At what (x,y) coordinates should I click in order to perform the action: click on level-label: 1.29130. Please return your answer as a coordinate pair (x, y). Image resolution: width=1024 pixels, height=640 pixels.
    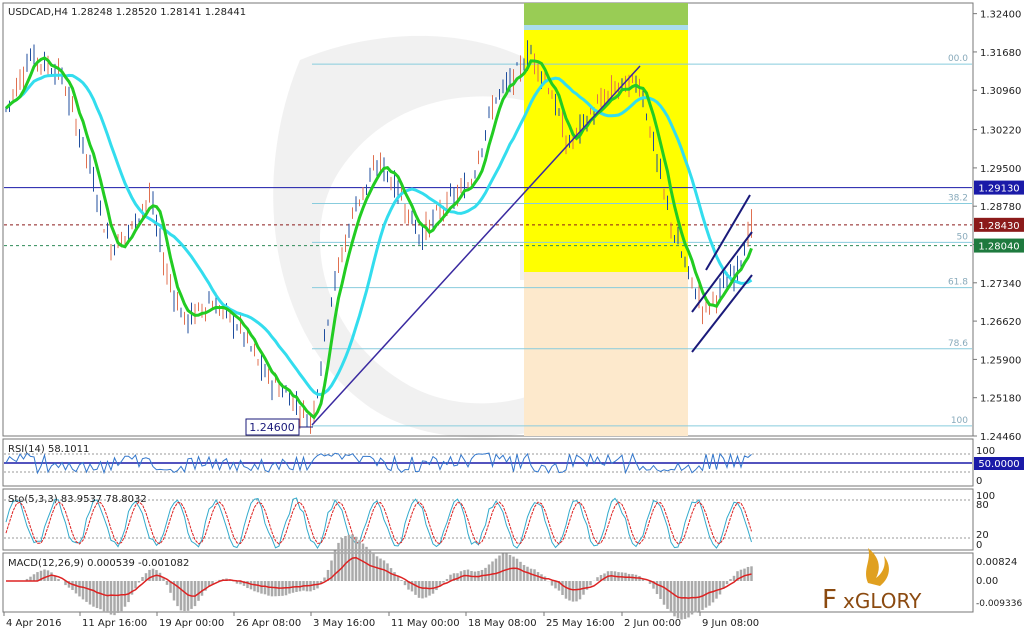
    Looking at the image, I should click on (998, 189).